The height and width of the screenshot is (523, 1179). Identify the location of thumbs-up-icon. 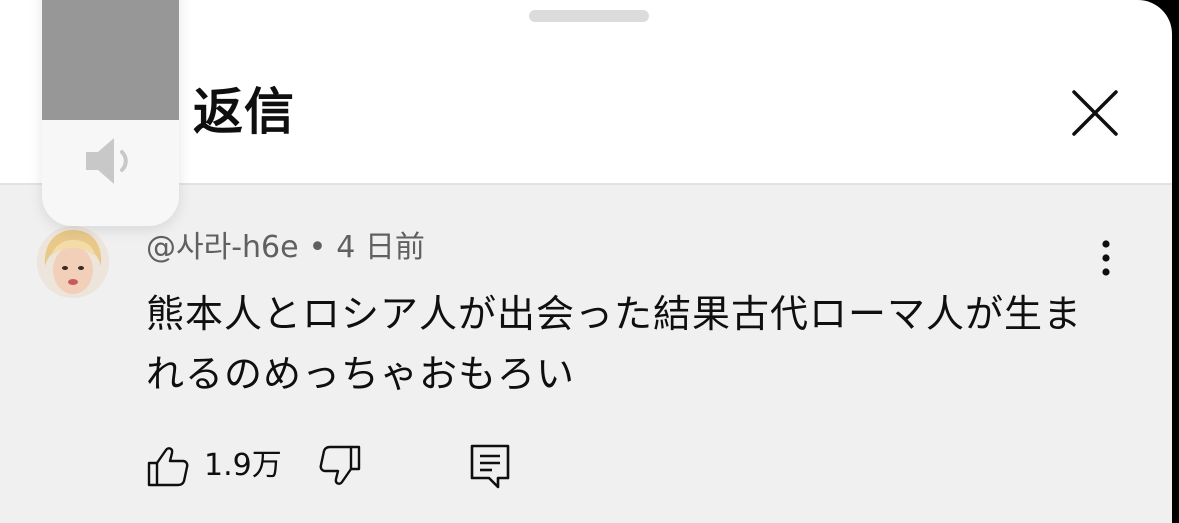
(168, 467).